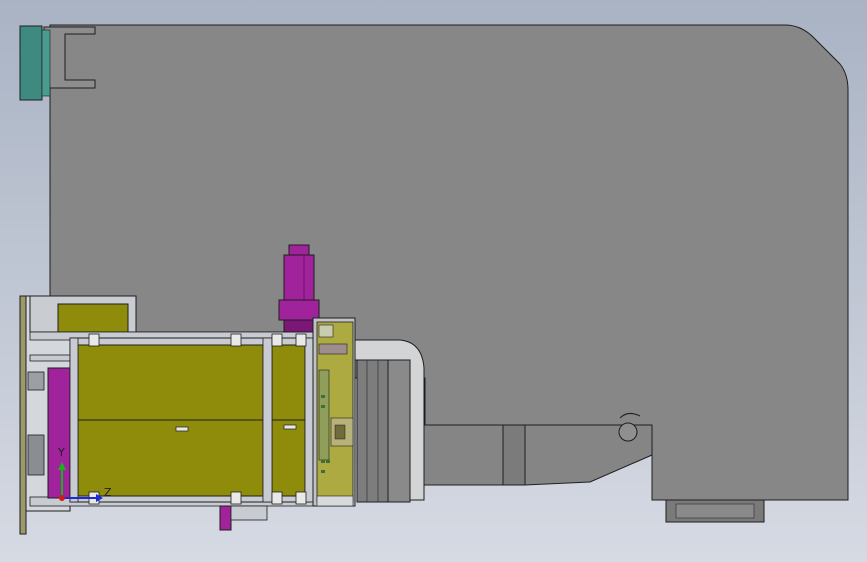  What do you see at coordinates (74, 420) in the screenshot?
I see `vertical-post-left` at bounding box center [74, 420].